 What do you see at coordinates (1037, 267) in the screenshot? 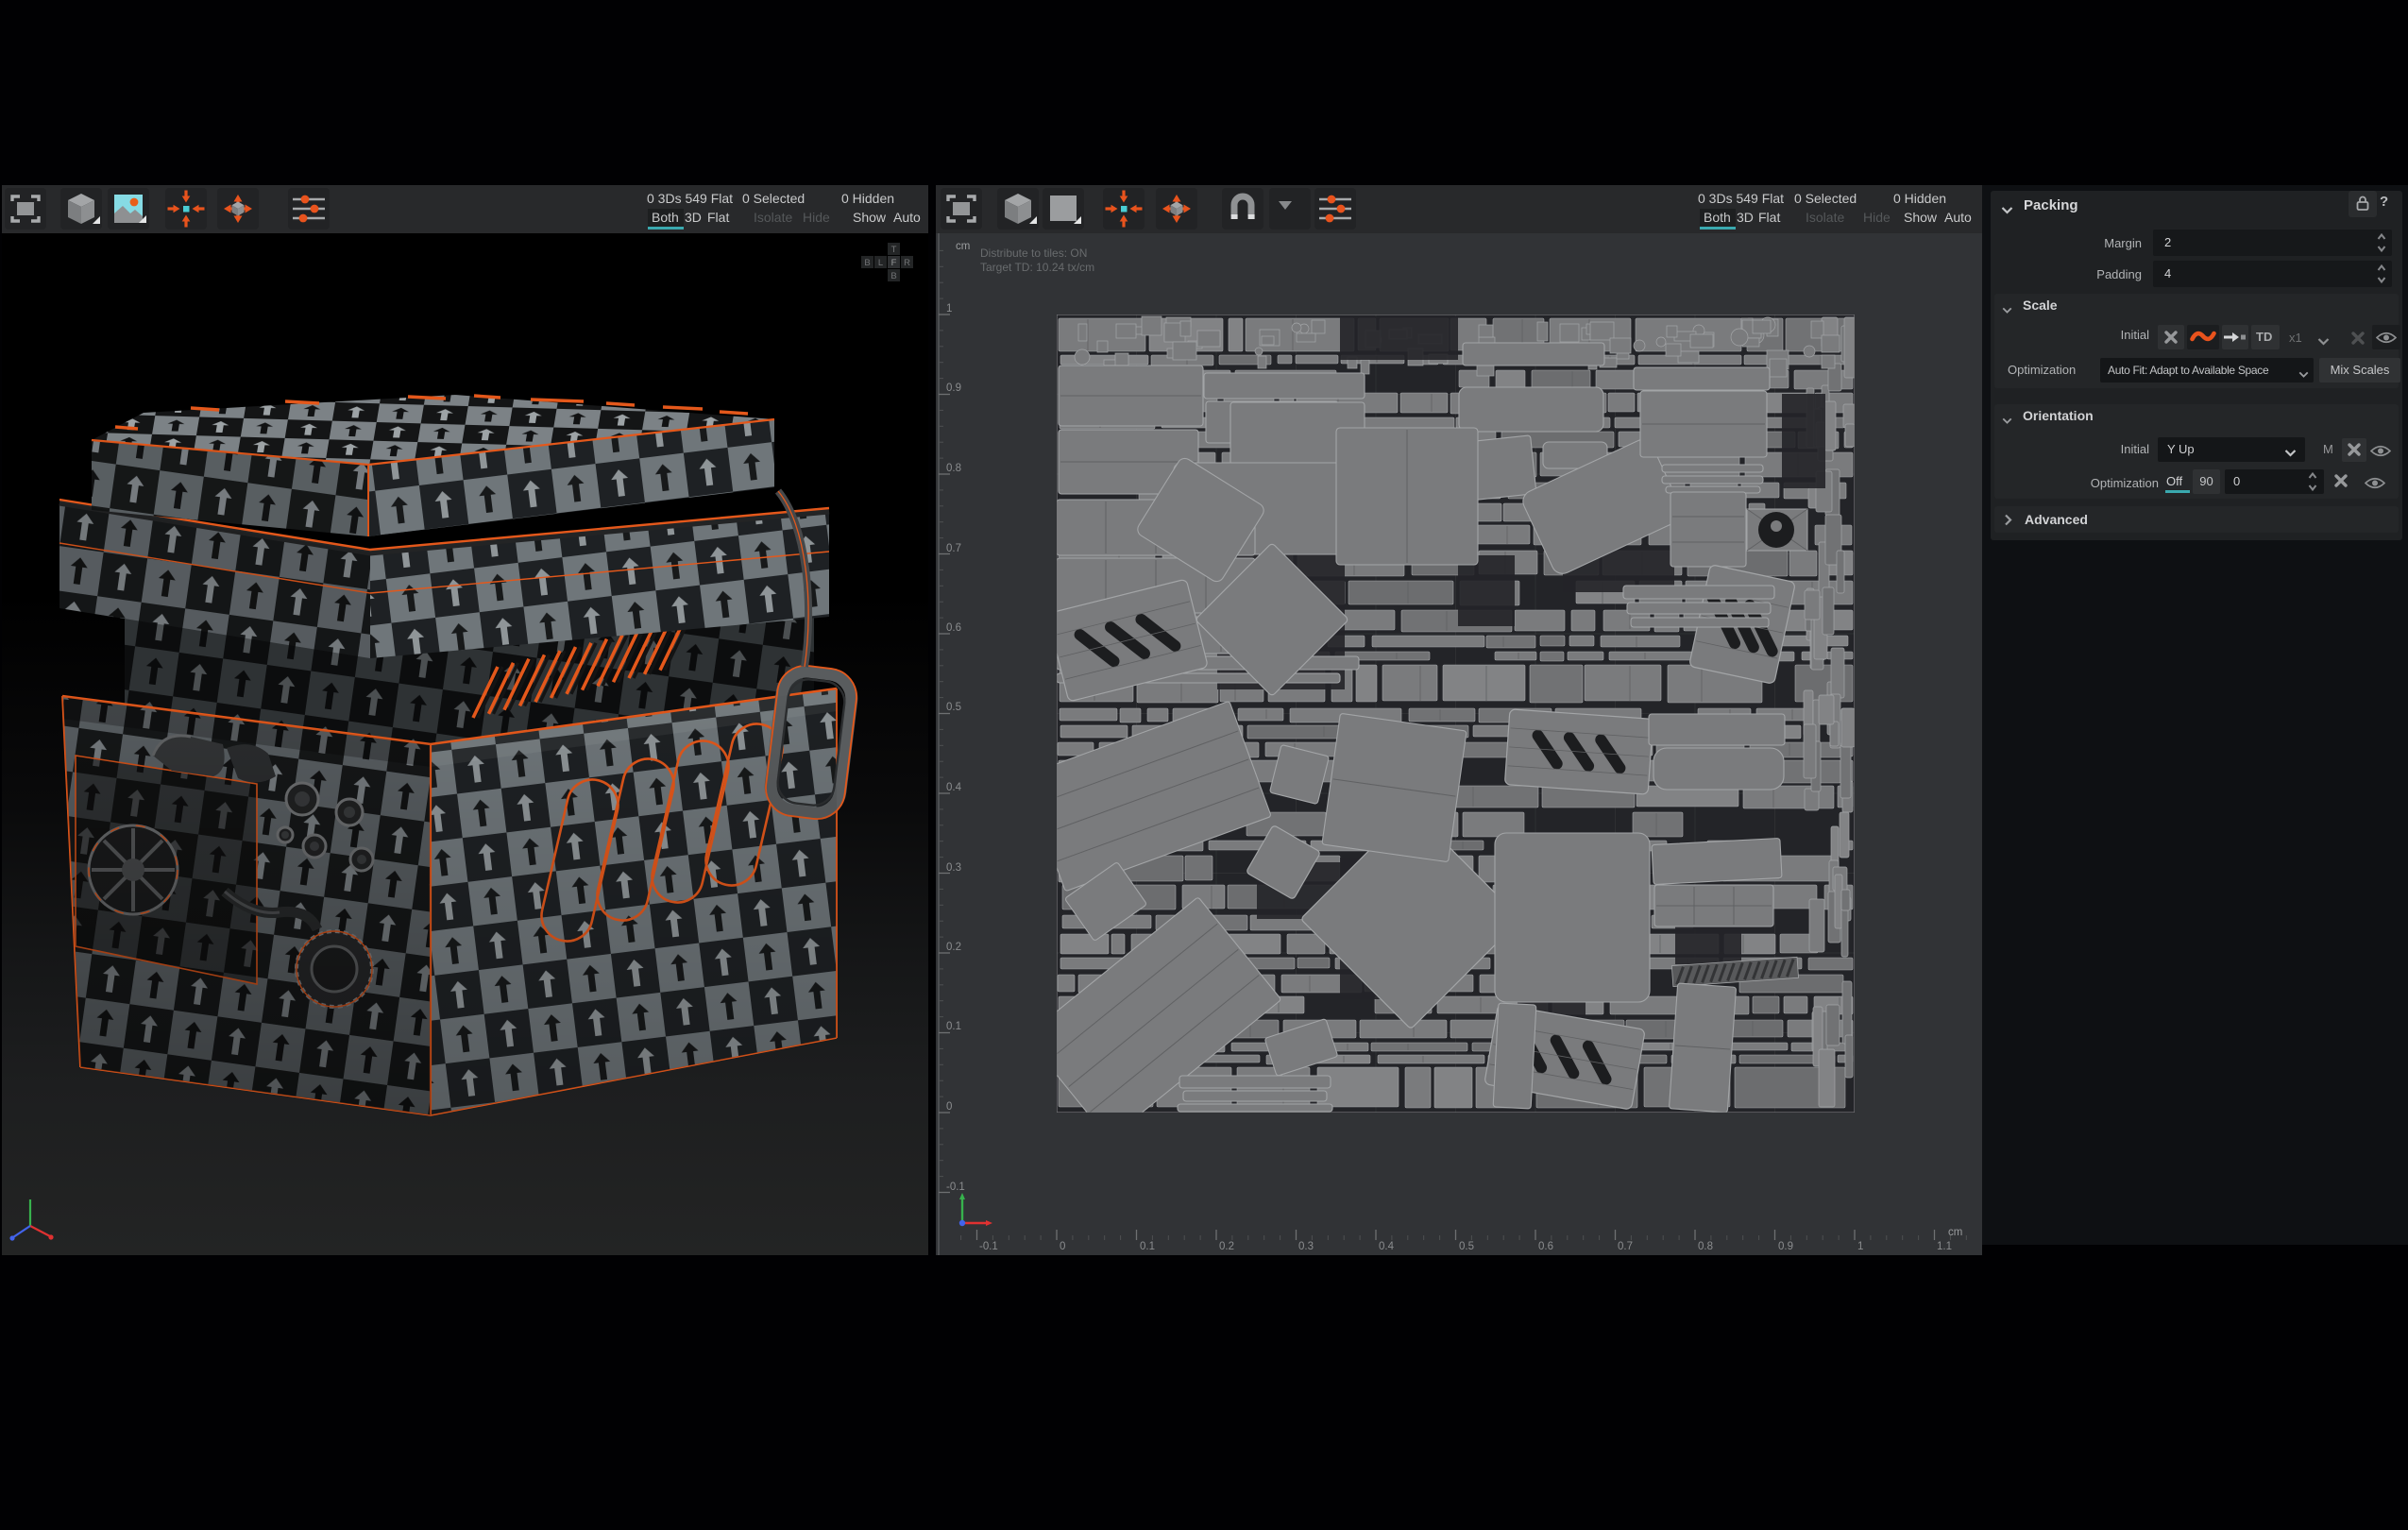
I see `svg-text: Target TD: 10.24 tx/cm` at bounding box center [1037, 267].